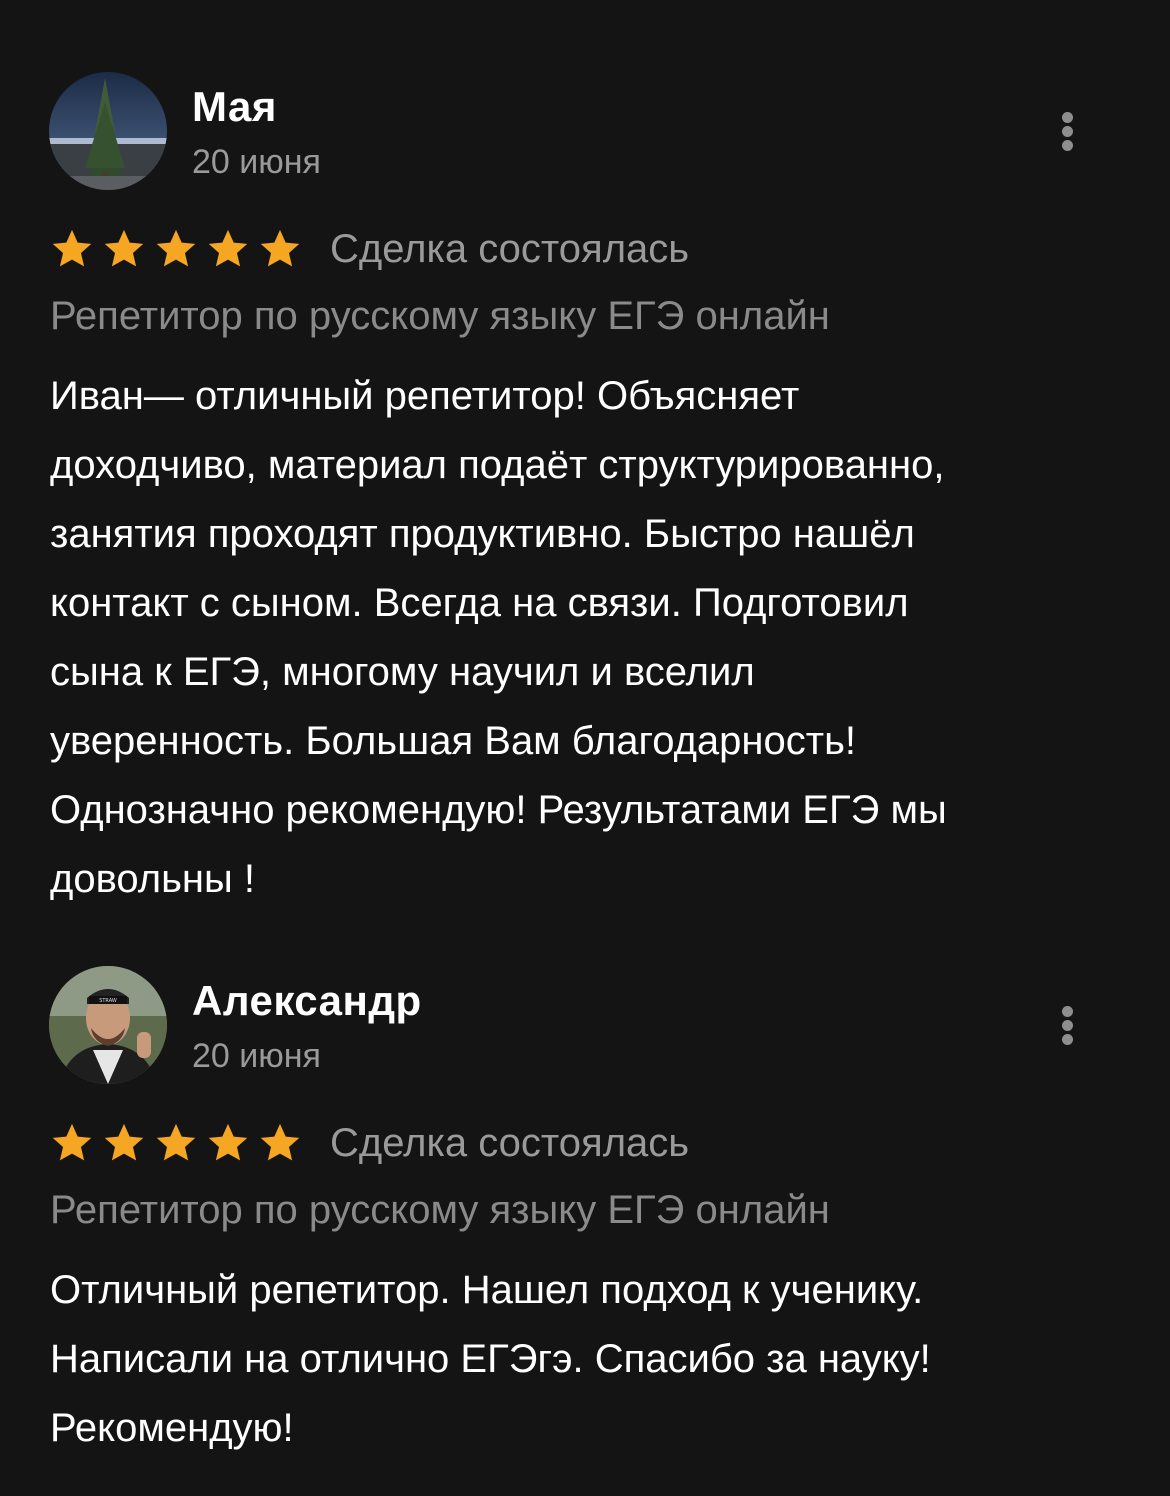 The image size is (1170, 1496). I want to click on review-header: Мая 20 июня, so click(585, 132).